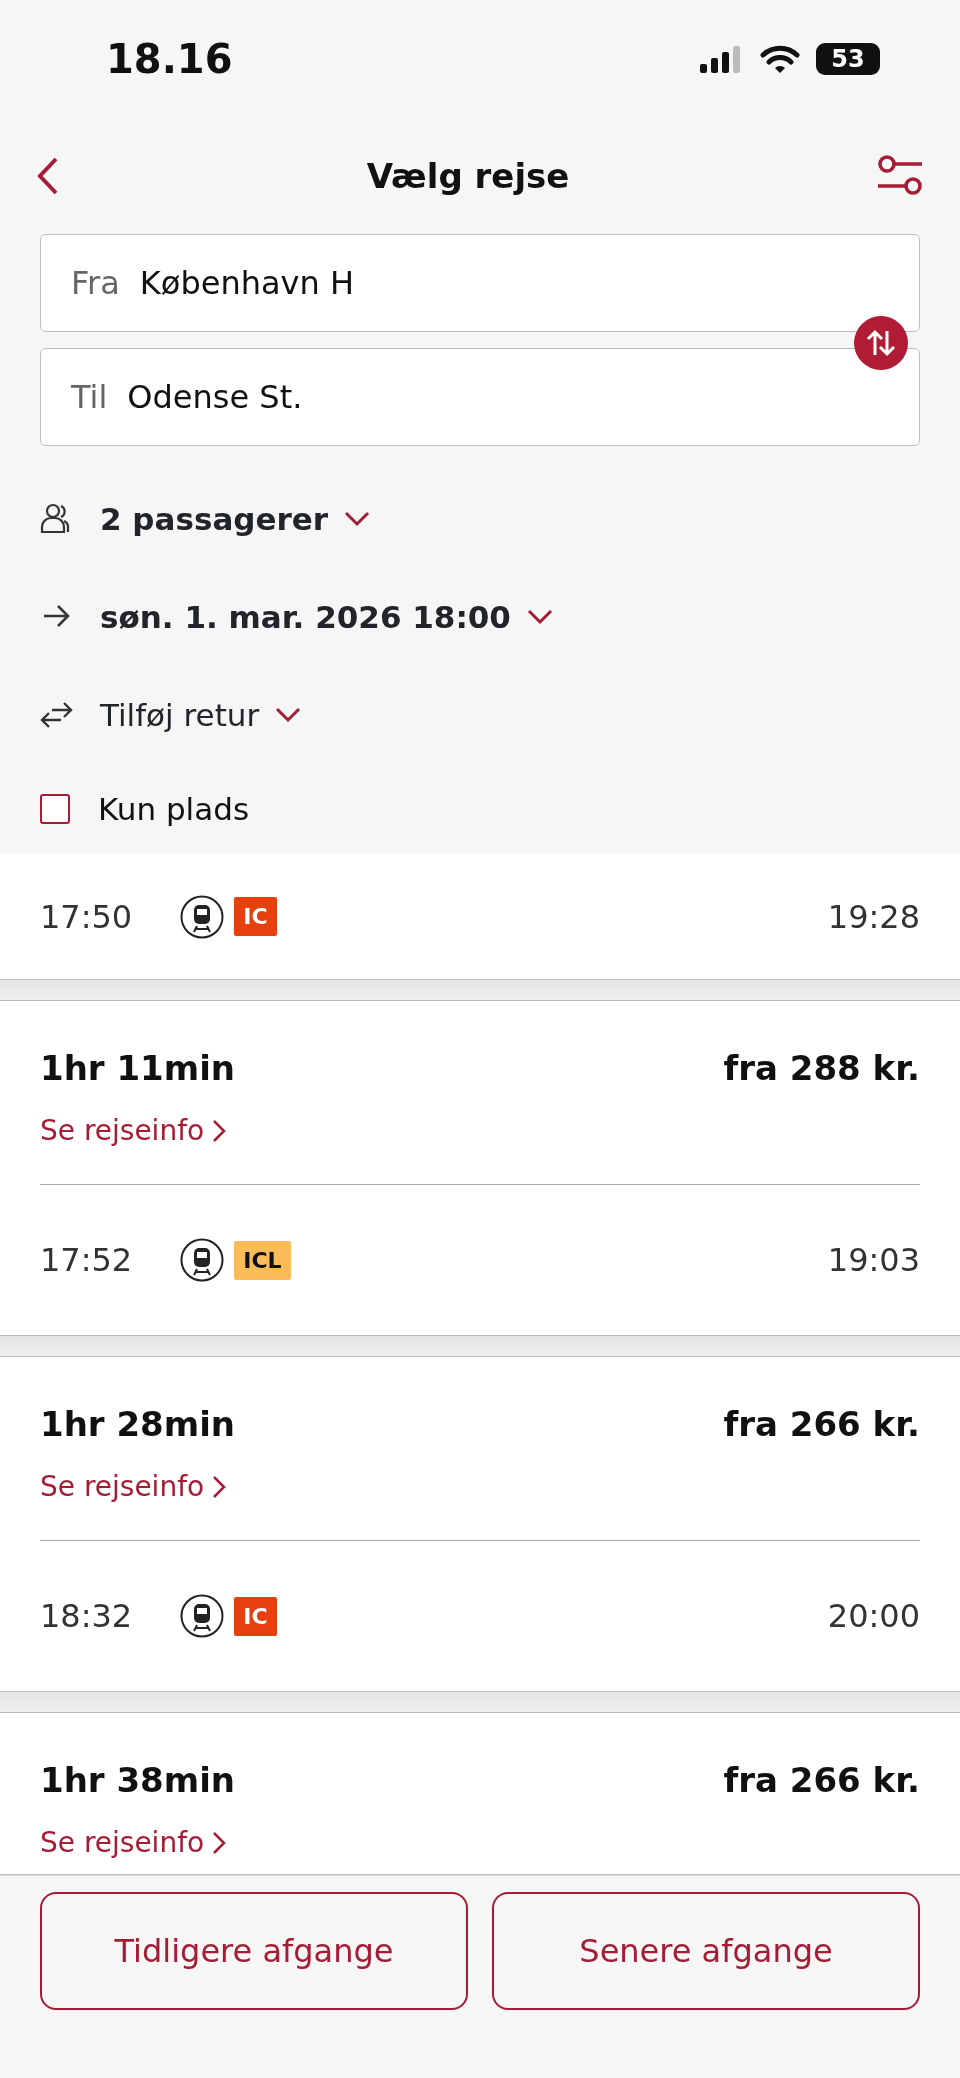  Describe the element at coordinates (55, 809) in the screenshot. I see `checkbox` at that location.